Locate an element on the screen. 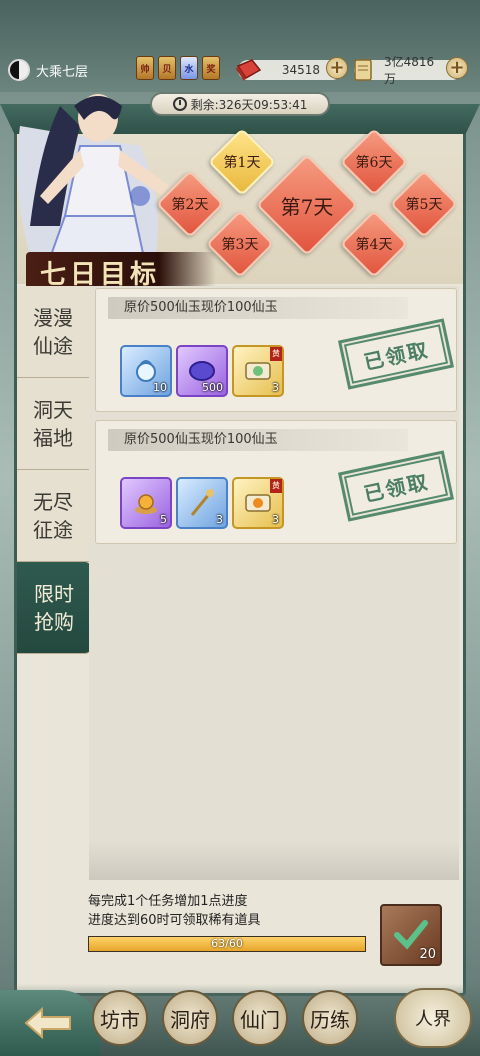 This screenshot has height=1056, width=480. progress-text: 63/60 is located at coordinates (227, 943).